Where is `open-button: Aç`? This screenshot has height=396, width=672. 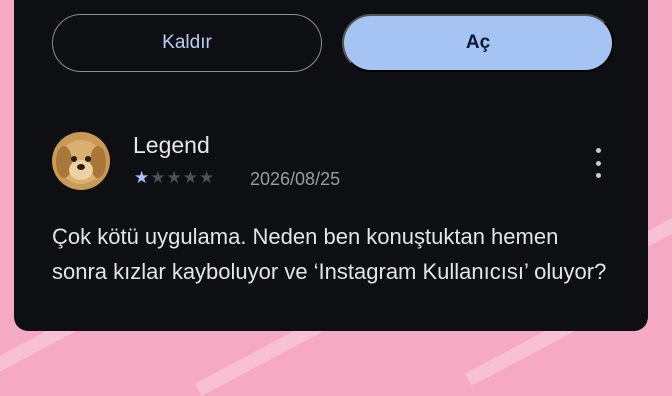
open-button: Aç is located at coordinates (478, 43).